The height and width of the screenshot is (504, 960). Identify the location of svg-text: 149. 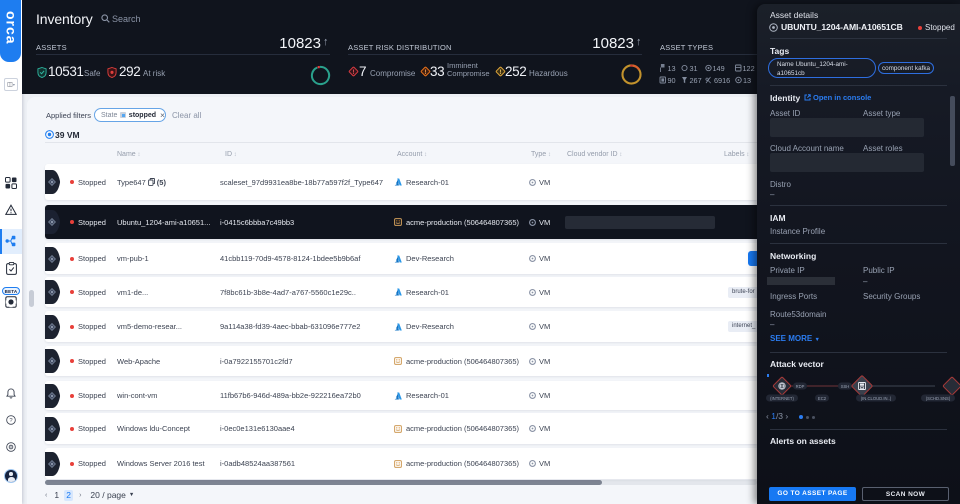
(719, 68).